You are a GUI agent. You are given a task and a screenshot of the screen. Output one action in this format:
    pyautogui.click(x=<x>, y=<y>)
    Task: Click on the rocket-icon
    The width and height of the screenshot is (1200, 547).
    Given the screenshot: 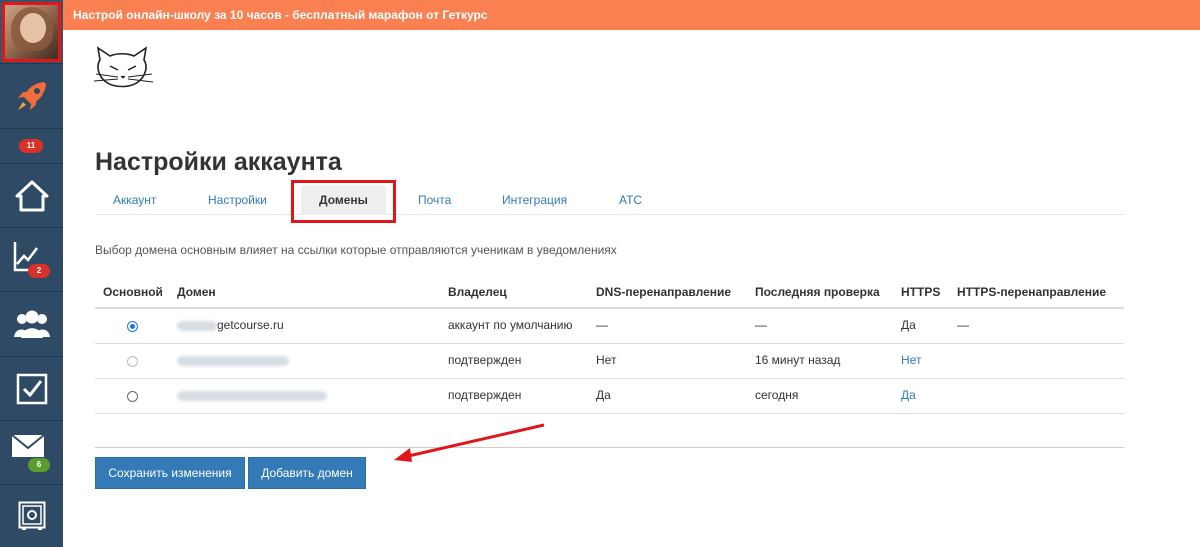 What is the action you would take?
    pyautogui.click(x=31, y=96)
    